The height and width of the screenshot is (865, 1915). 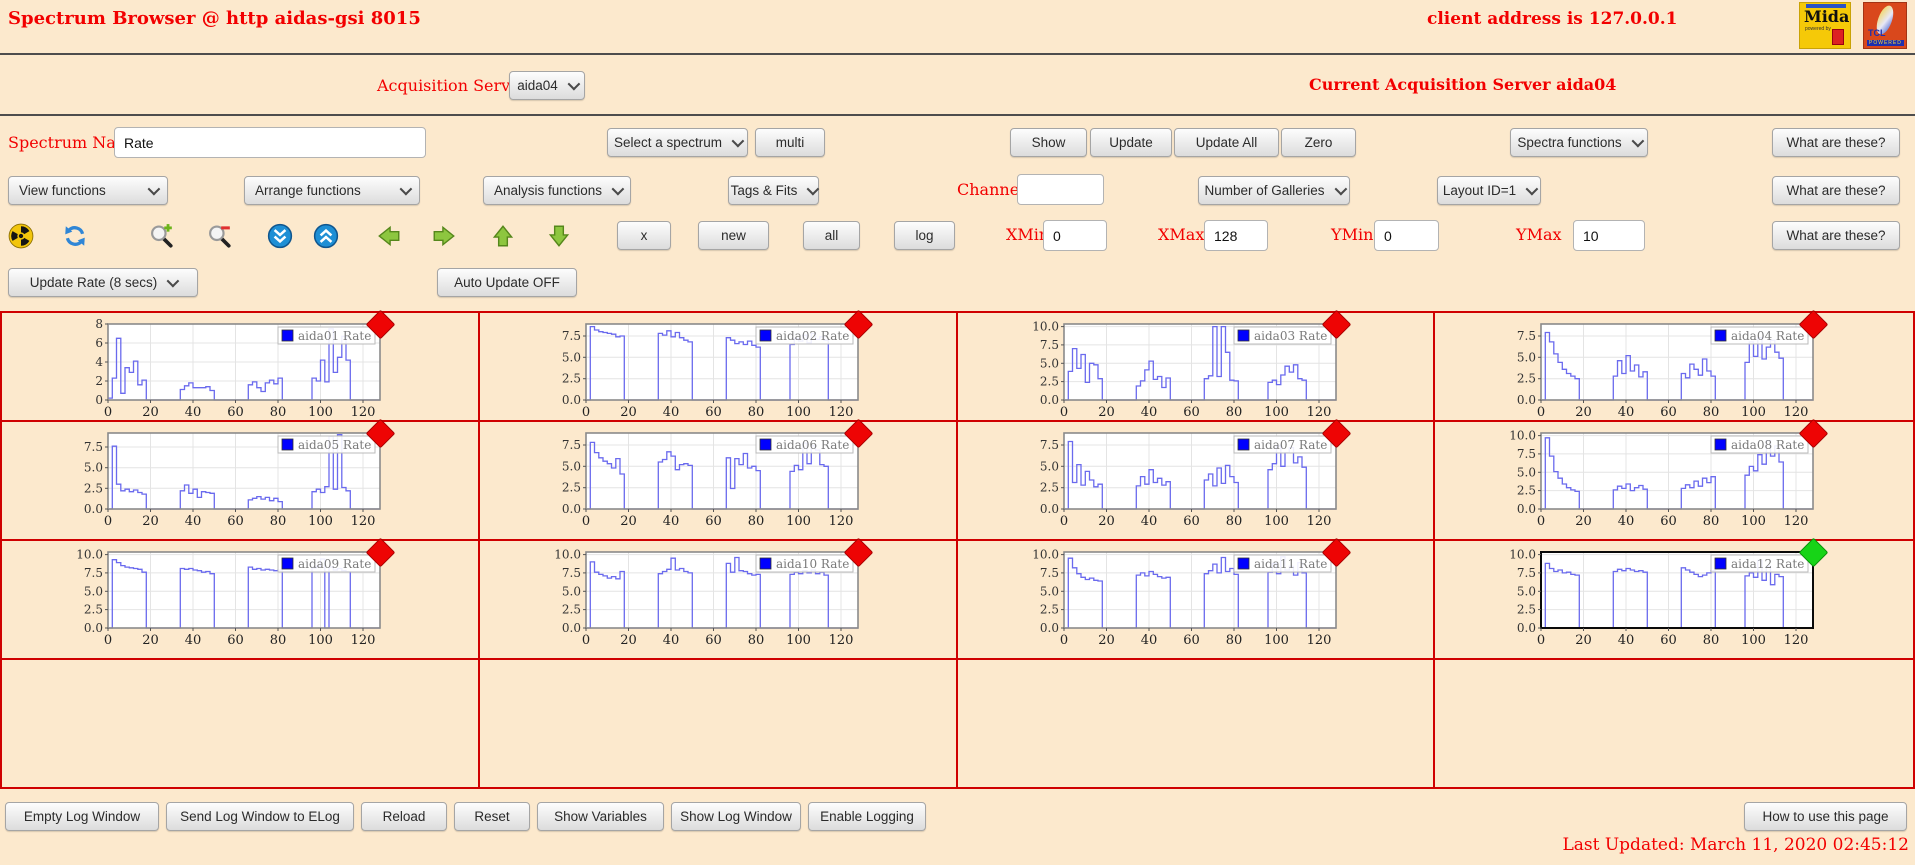 What do you see at coordinates (21, 236) in the screenshot?
I see `radiation-icon` at bounding box center [21, 236].